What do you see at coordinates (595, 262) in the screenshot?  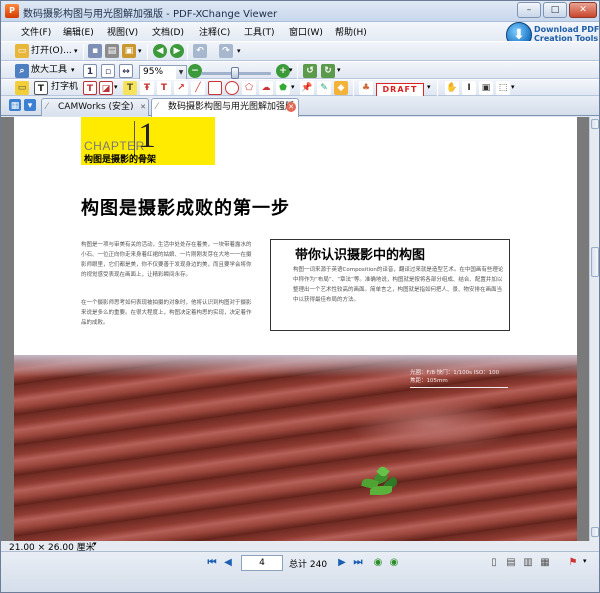 I see `scroll-thumb` at bounding box center [595, 262].